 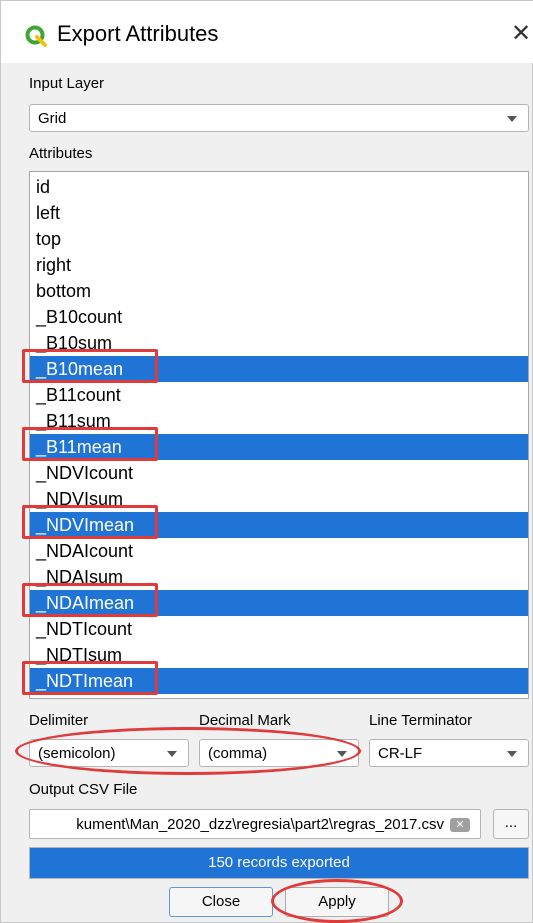 I want to click on close-icon: ✕, so click(x=521, y=34).